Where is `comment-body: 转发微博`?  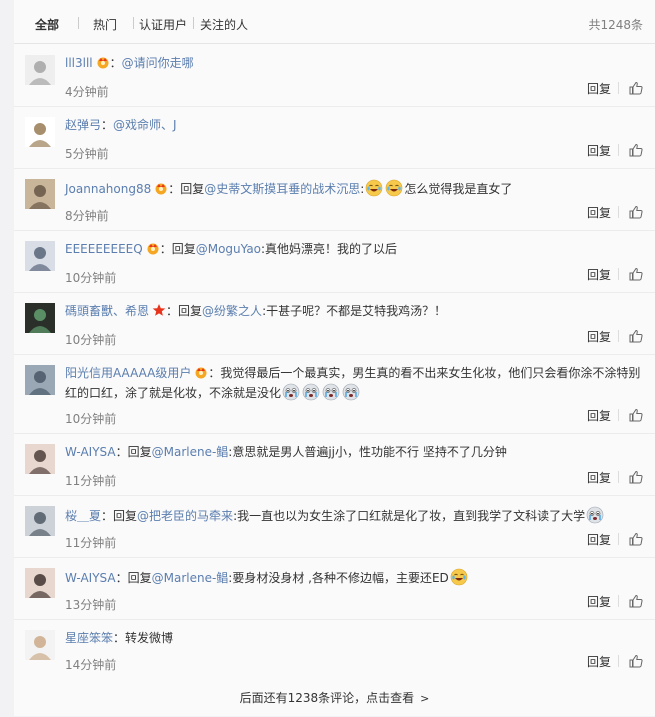
comment-body: 转发微博 is located at coordinates (149, 638).